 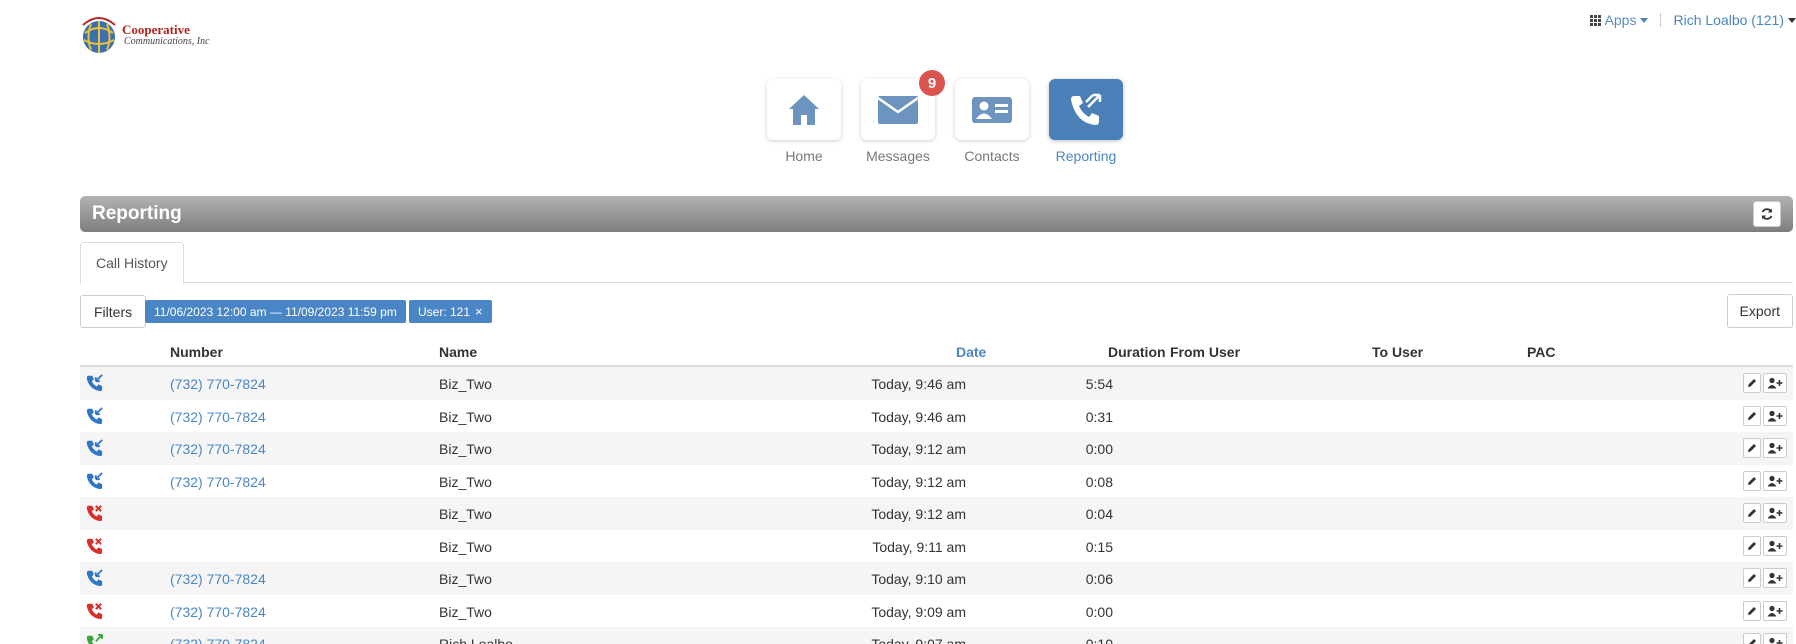 What do you see at coordinates (1595, 20) in the screenshot?
I see `grid-icon` at bounding box center [1595, 20].